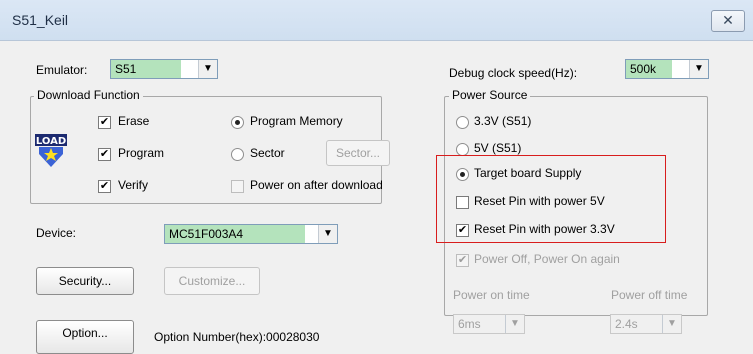 This screenshot has width=753, height=354. Describe the element at coordinates (462, 174) in the screenshot. I see `target-board-supply-radio` at that location.